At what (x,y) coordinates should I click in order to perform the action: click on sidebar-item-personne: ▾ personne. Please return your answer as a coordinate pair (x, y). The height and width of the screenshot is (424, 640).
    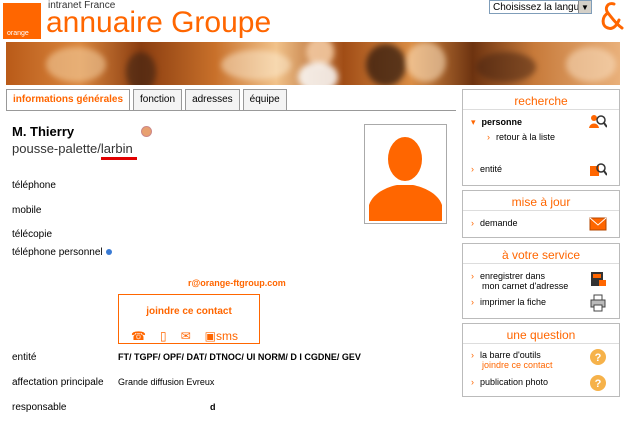
    Looking at the image, I should click on (496, 122).